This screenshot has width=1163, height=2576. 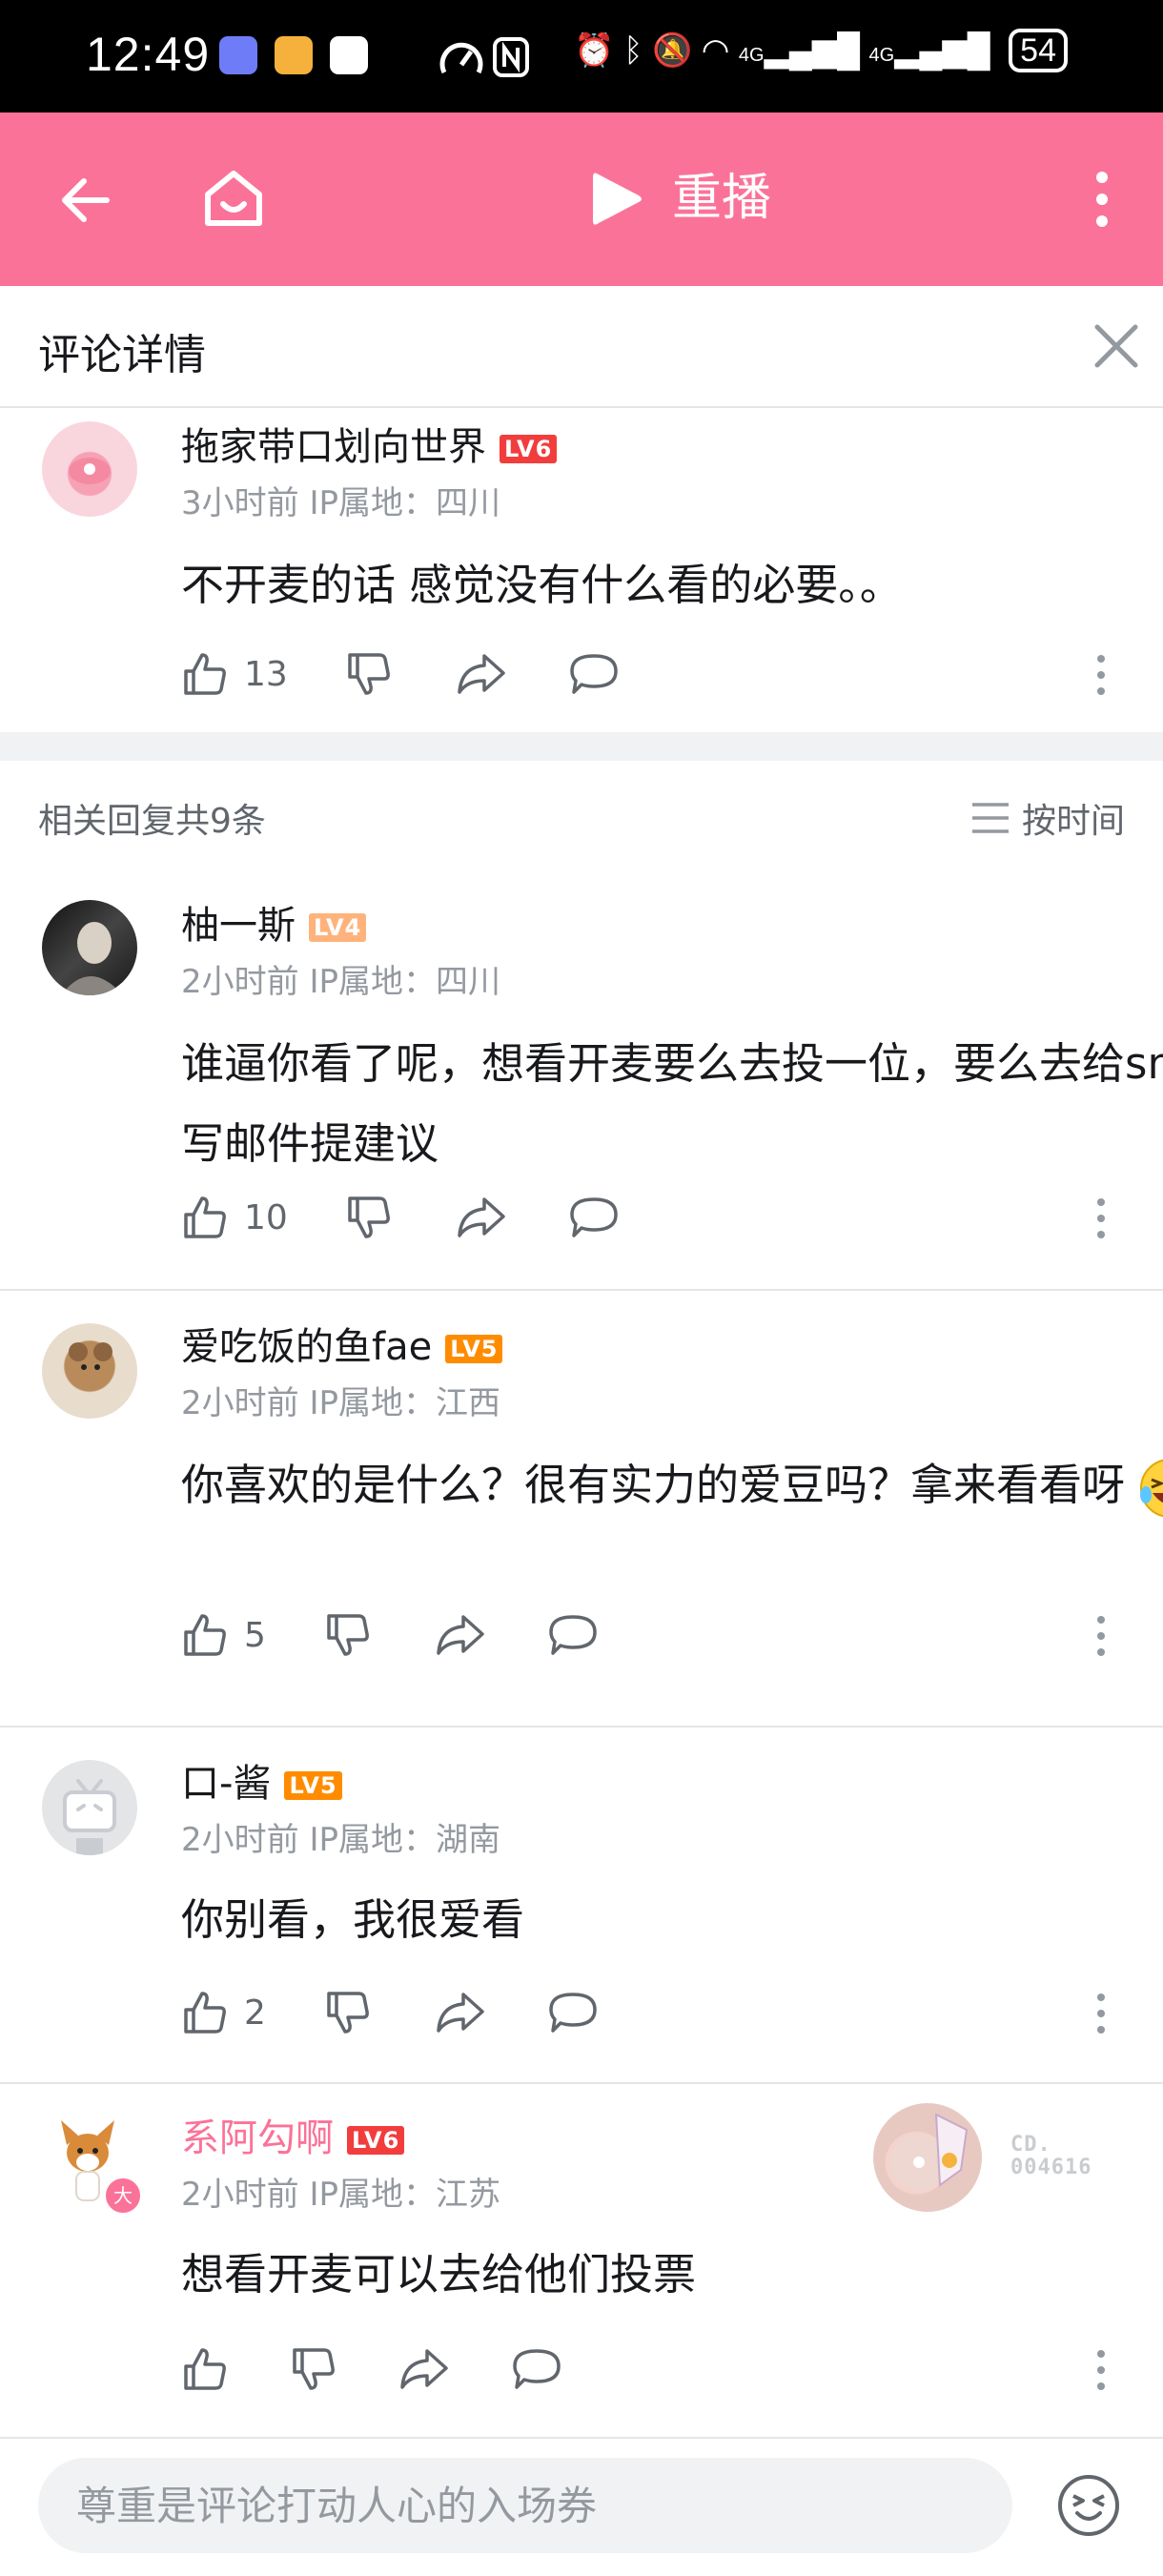 I want to click on alarm-icon: ⏰, so click(x=594, y=50).